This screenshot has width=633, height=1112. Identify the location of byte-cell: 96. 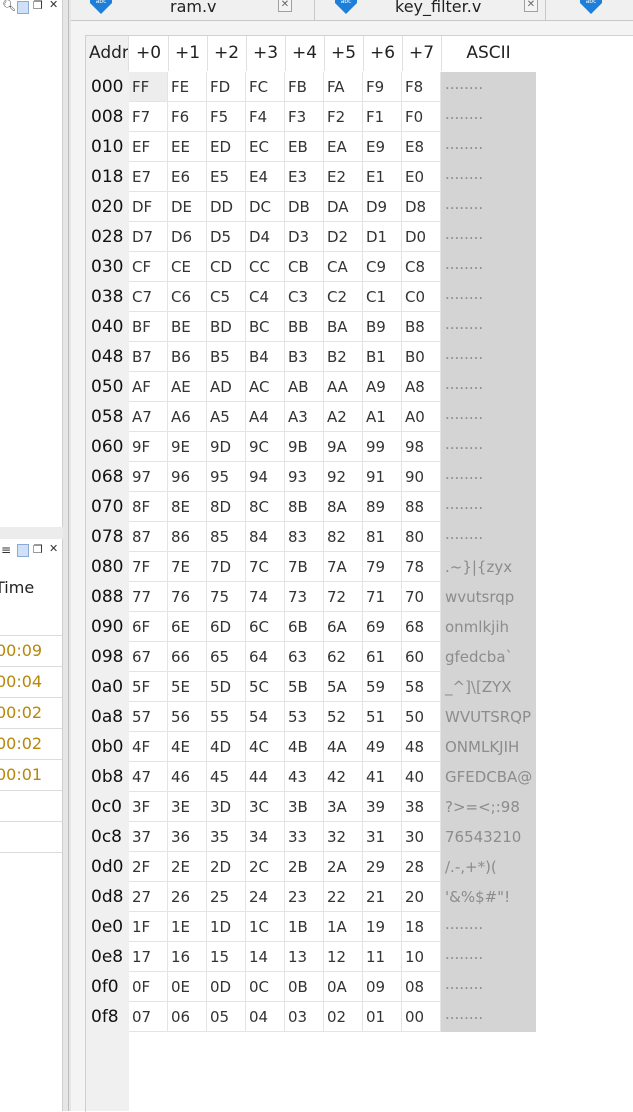
(187, 477).